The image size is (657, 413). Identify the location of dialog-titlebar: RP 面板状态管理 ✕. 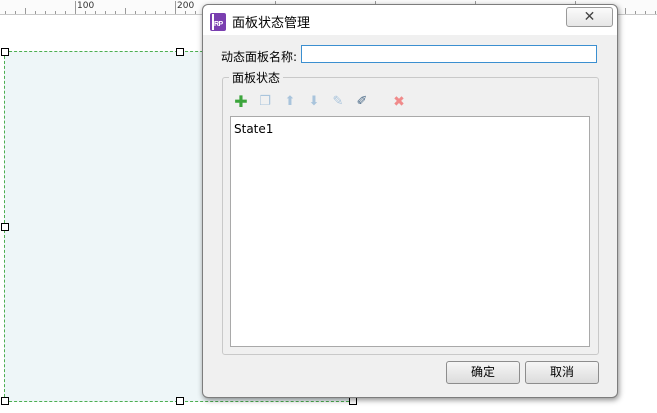
(410, 20).